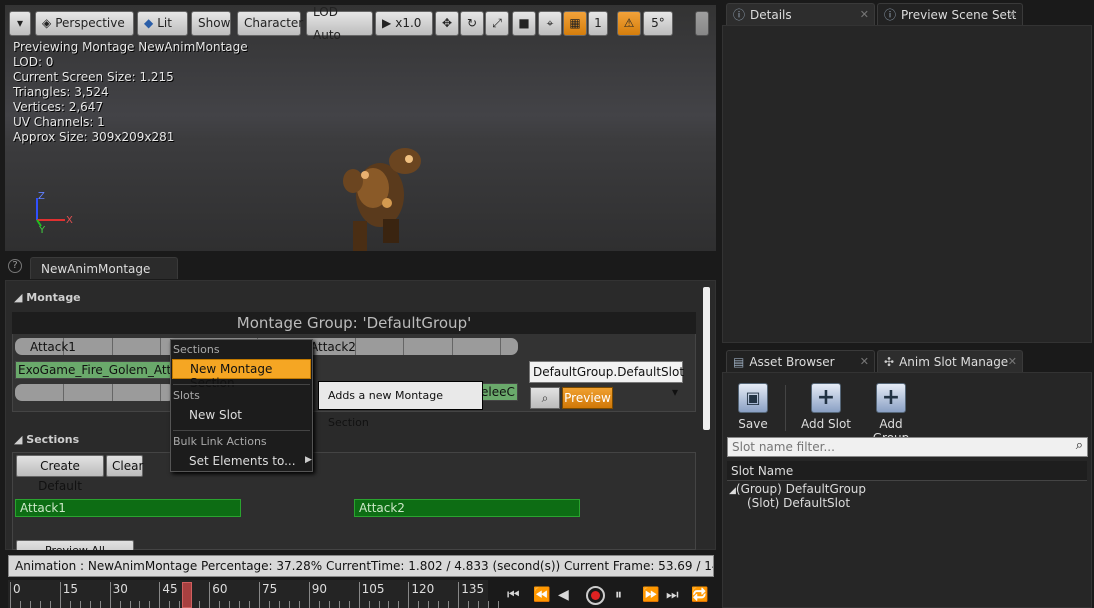 The image size is (1094, 608). What do you see at coordinates (47, 297) in the screenshot?
I see `montage-heading: ◢ Montage` at bounding box center [47, 297].